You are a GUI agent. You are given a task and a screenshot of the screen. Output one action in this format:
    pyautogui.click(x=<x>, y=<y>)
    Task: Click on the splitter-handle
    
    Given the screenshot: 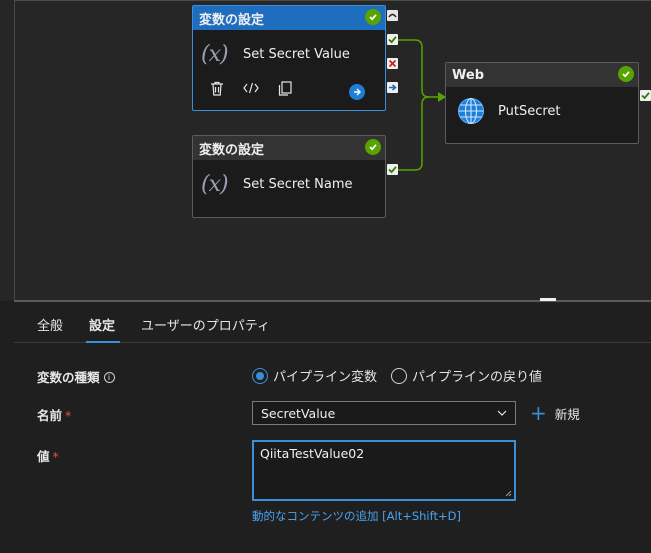 What is the action you would take?
    pyautogui.click(x=548, y=299)
    